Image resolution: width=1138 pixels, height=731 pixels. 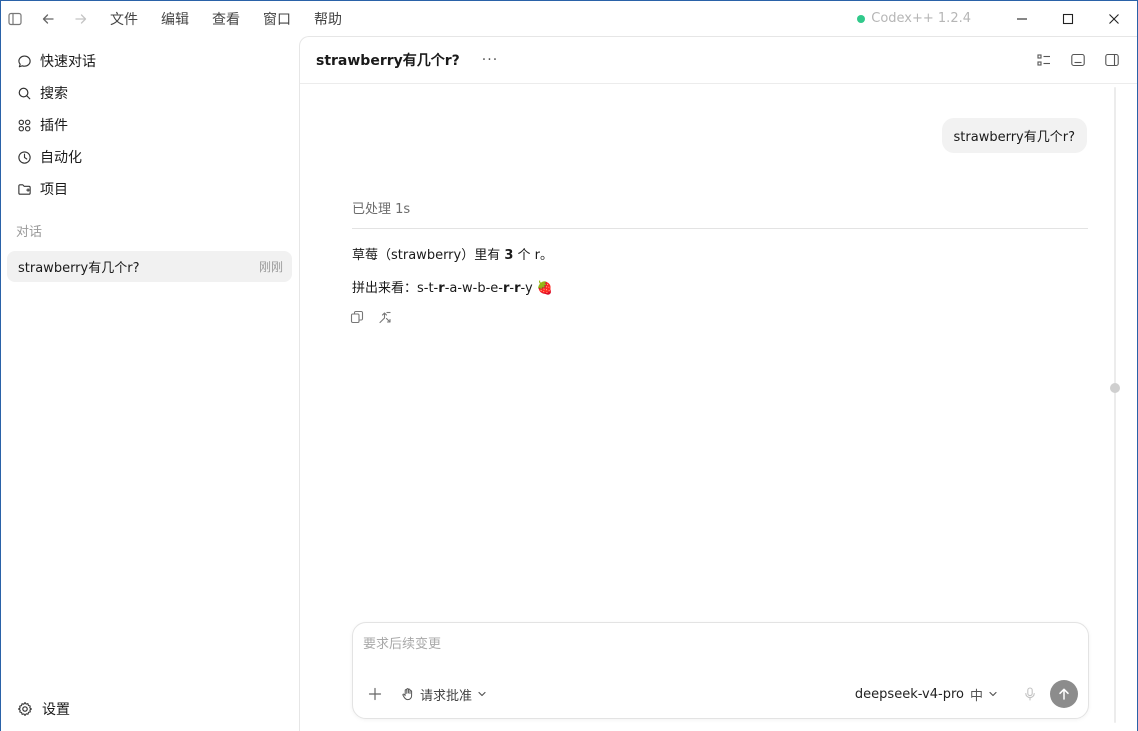 I want to click on user-message-bubble: strawberry有几个r?, so click(x=1014, y=135).